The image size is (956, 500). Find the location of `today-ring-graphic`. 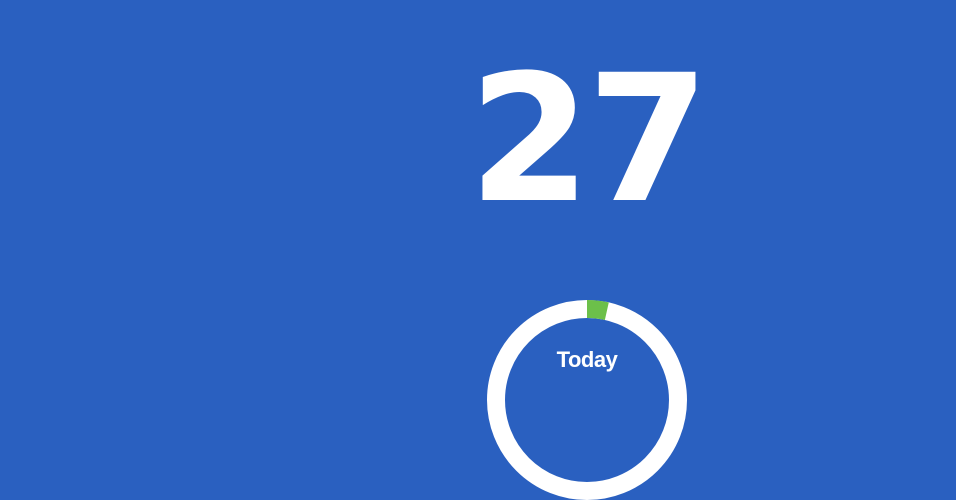

today-ring-graphic is located at coordinates (587, 400).